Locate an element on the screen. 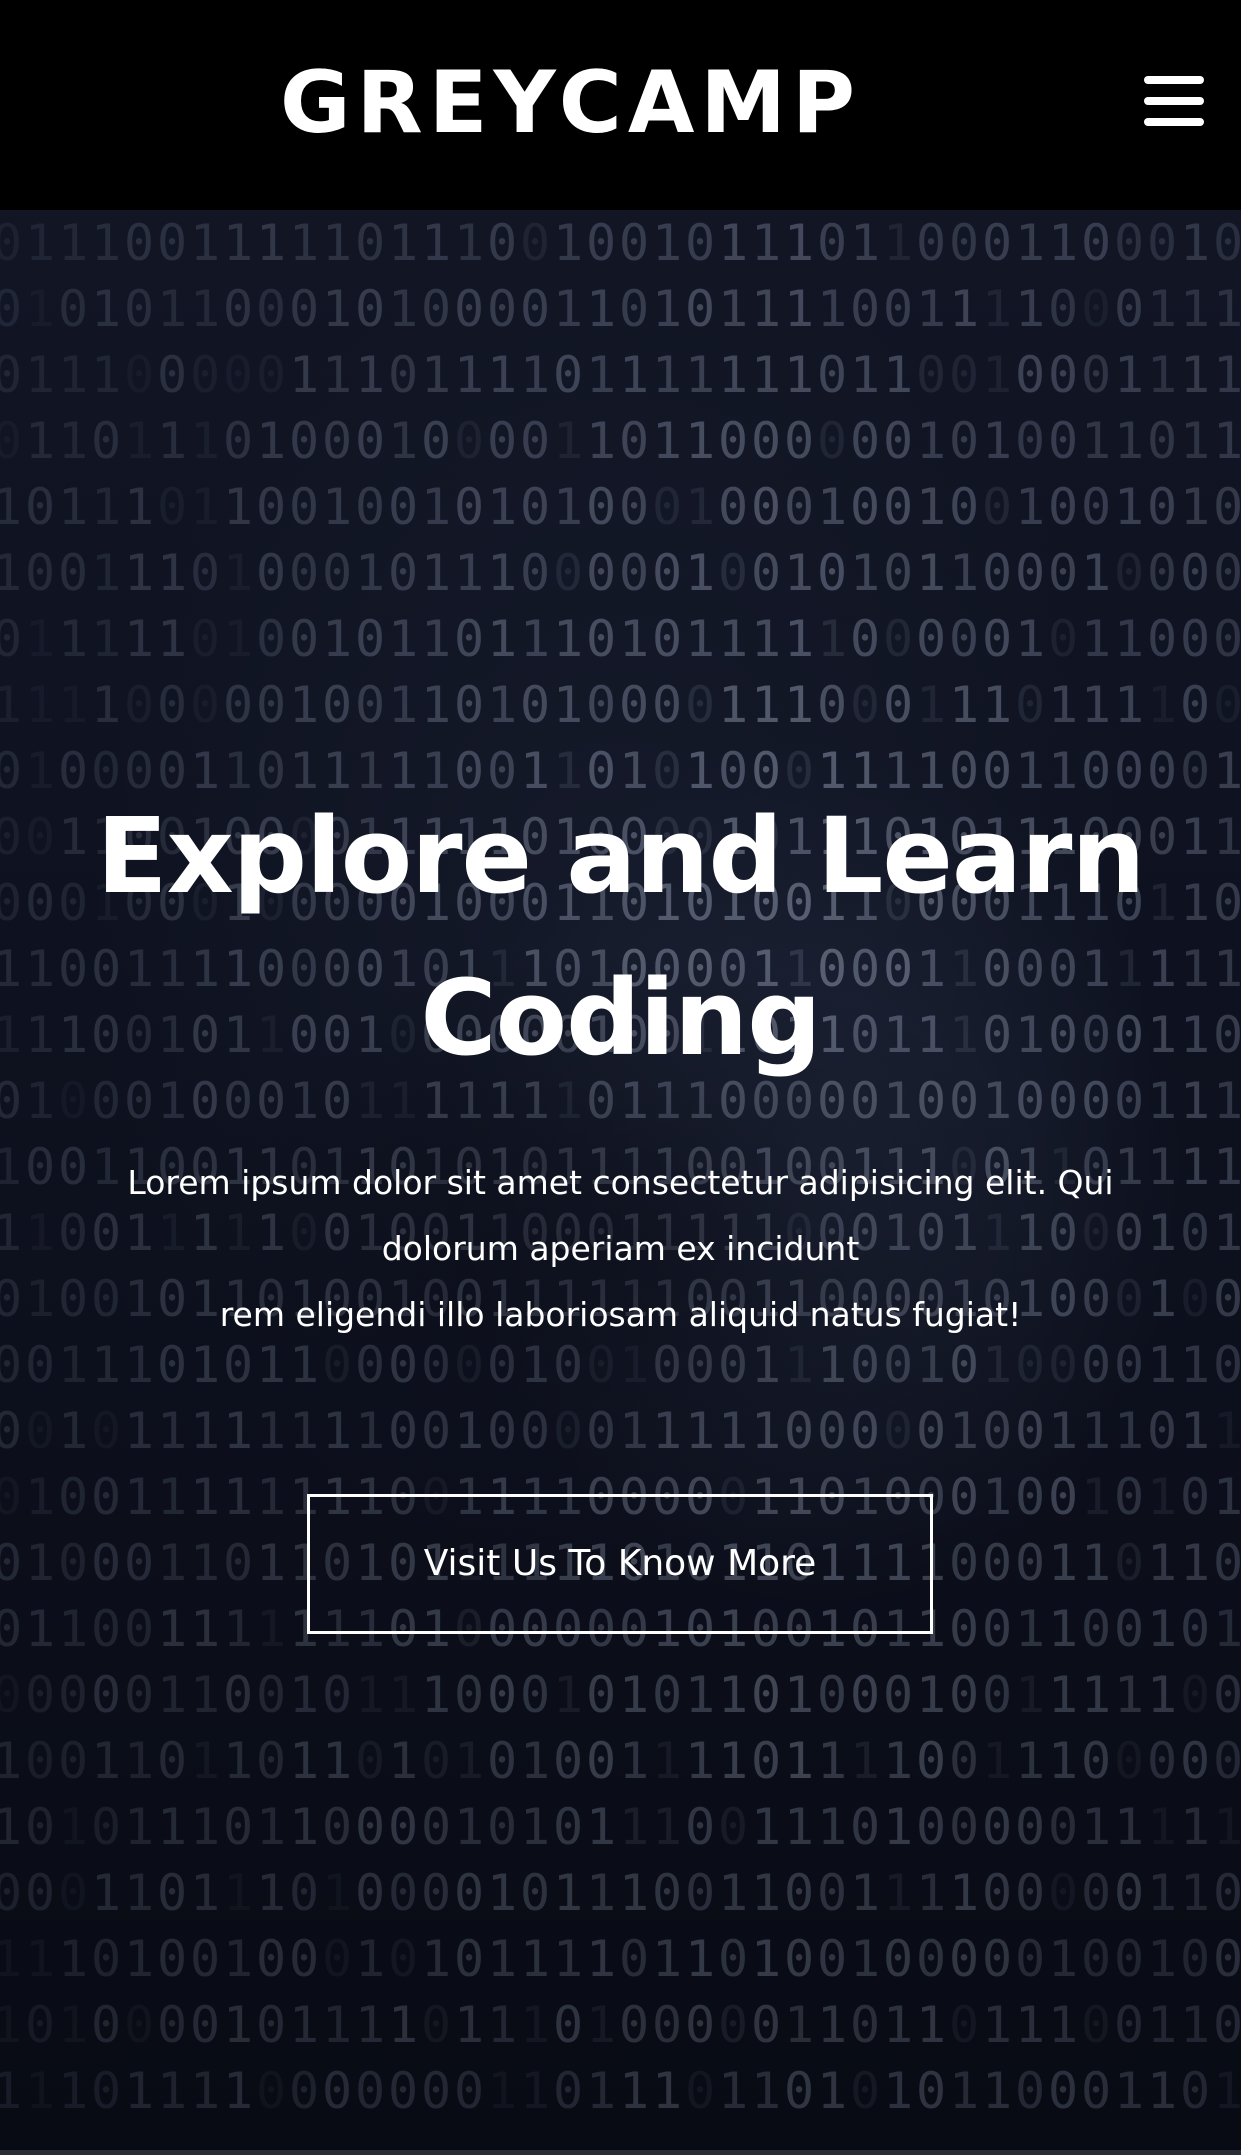  page-bottom-divider is located at coordinates (620, 2152).